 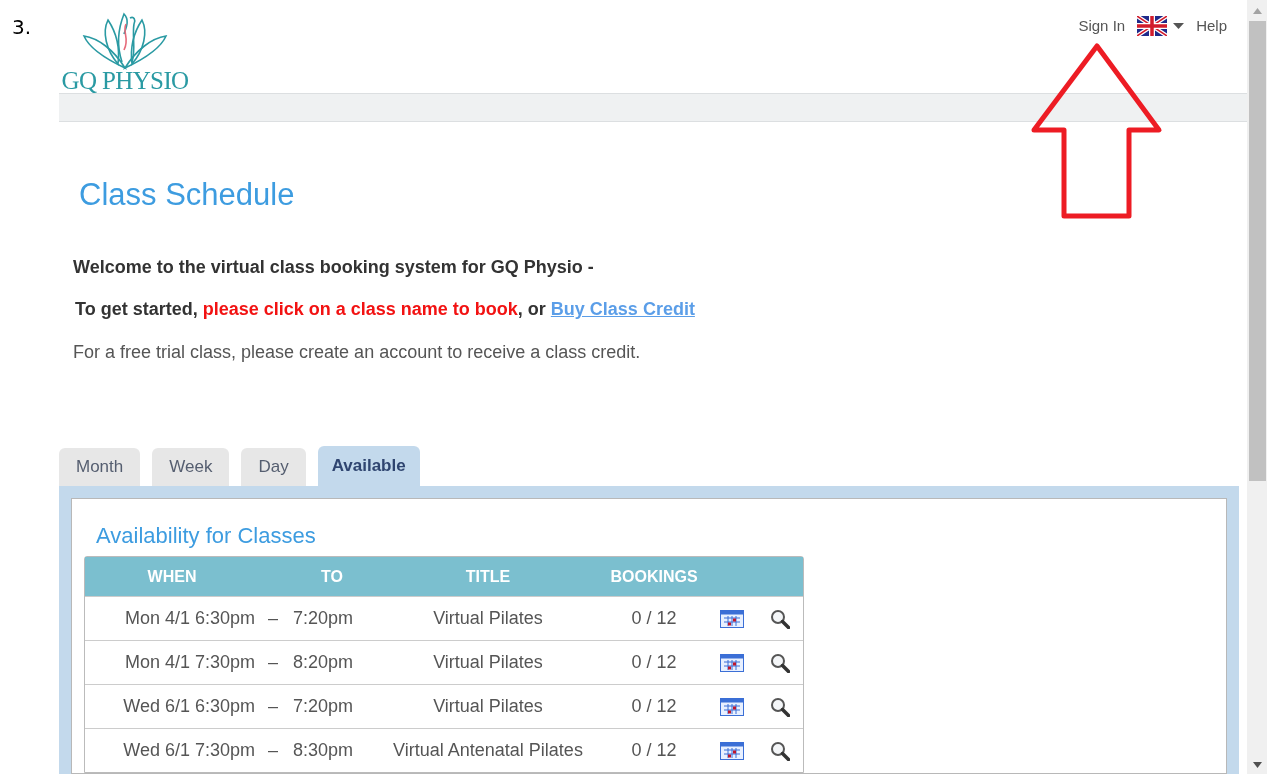 I want to click on trial-note: For a free trial class, please create an account to receive a class credit., so click(x=357, y=352).